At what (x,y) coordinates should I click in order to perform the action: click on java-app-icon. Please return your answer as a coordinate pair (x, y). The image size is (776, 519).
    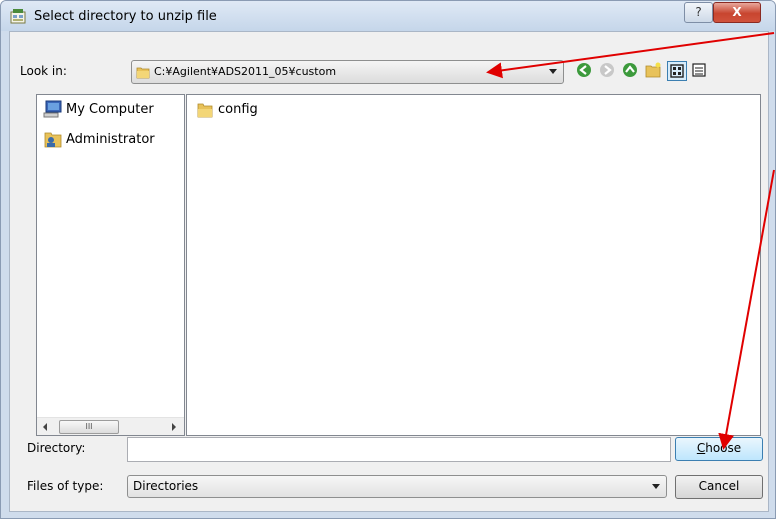
    Looking at the image, I should click on (18, 16).